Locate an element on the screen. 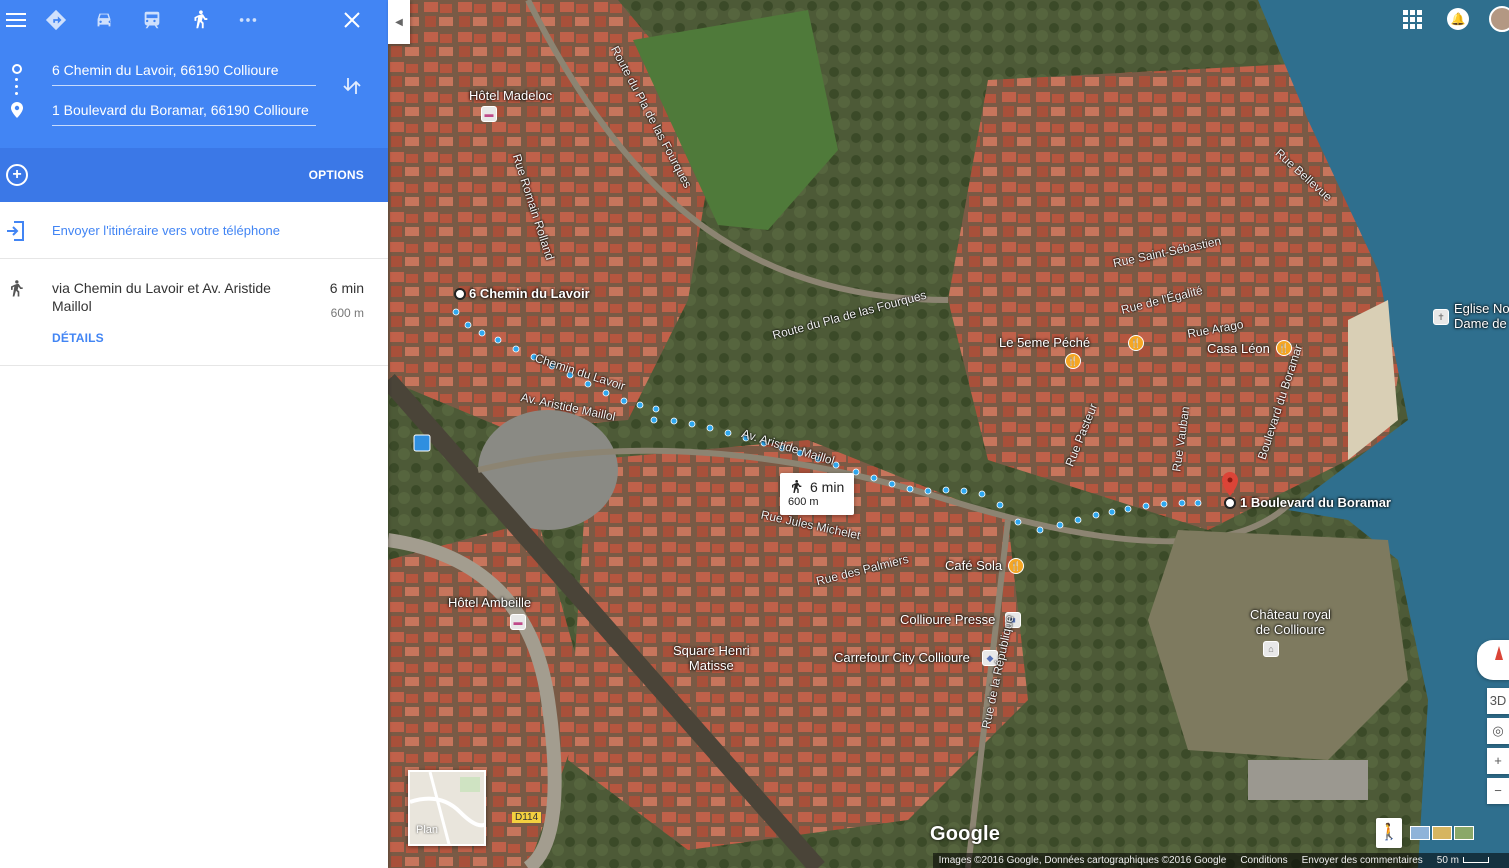  end-label: 1 Boulevard du Boramar is located at coordinates (1315, 502).